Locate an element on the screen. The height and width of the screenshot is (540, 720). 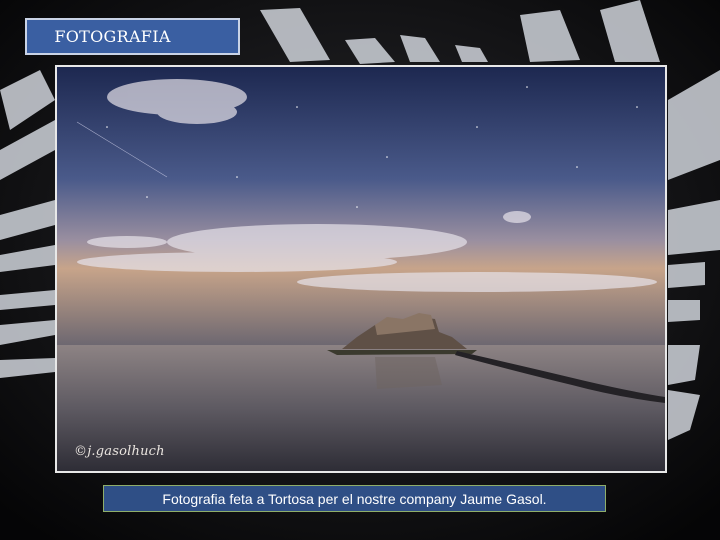
slide-title-box: FOTOGRAFIA is located at coordinates (132, 36).